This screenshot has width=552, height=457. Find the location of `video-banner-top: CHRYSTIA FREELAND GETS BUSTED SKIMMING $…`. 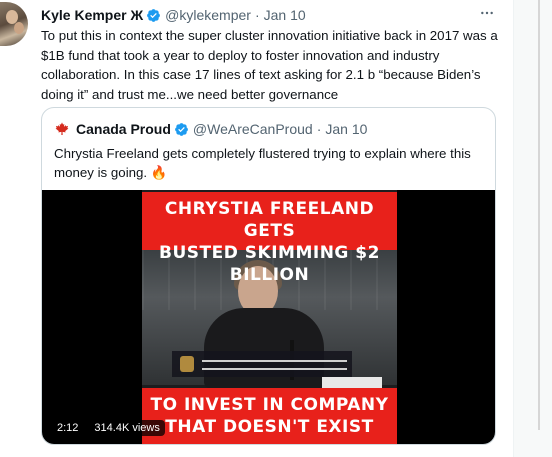

video-banner-top: CHRYSTIA FREELAND GETS BUSTED SKIMMING $… is located at coordinates (269, 238).